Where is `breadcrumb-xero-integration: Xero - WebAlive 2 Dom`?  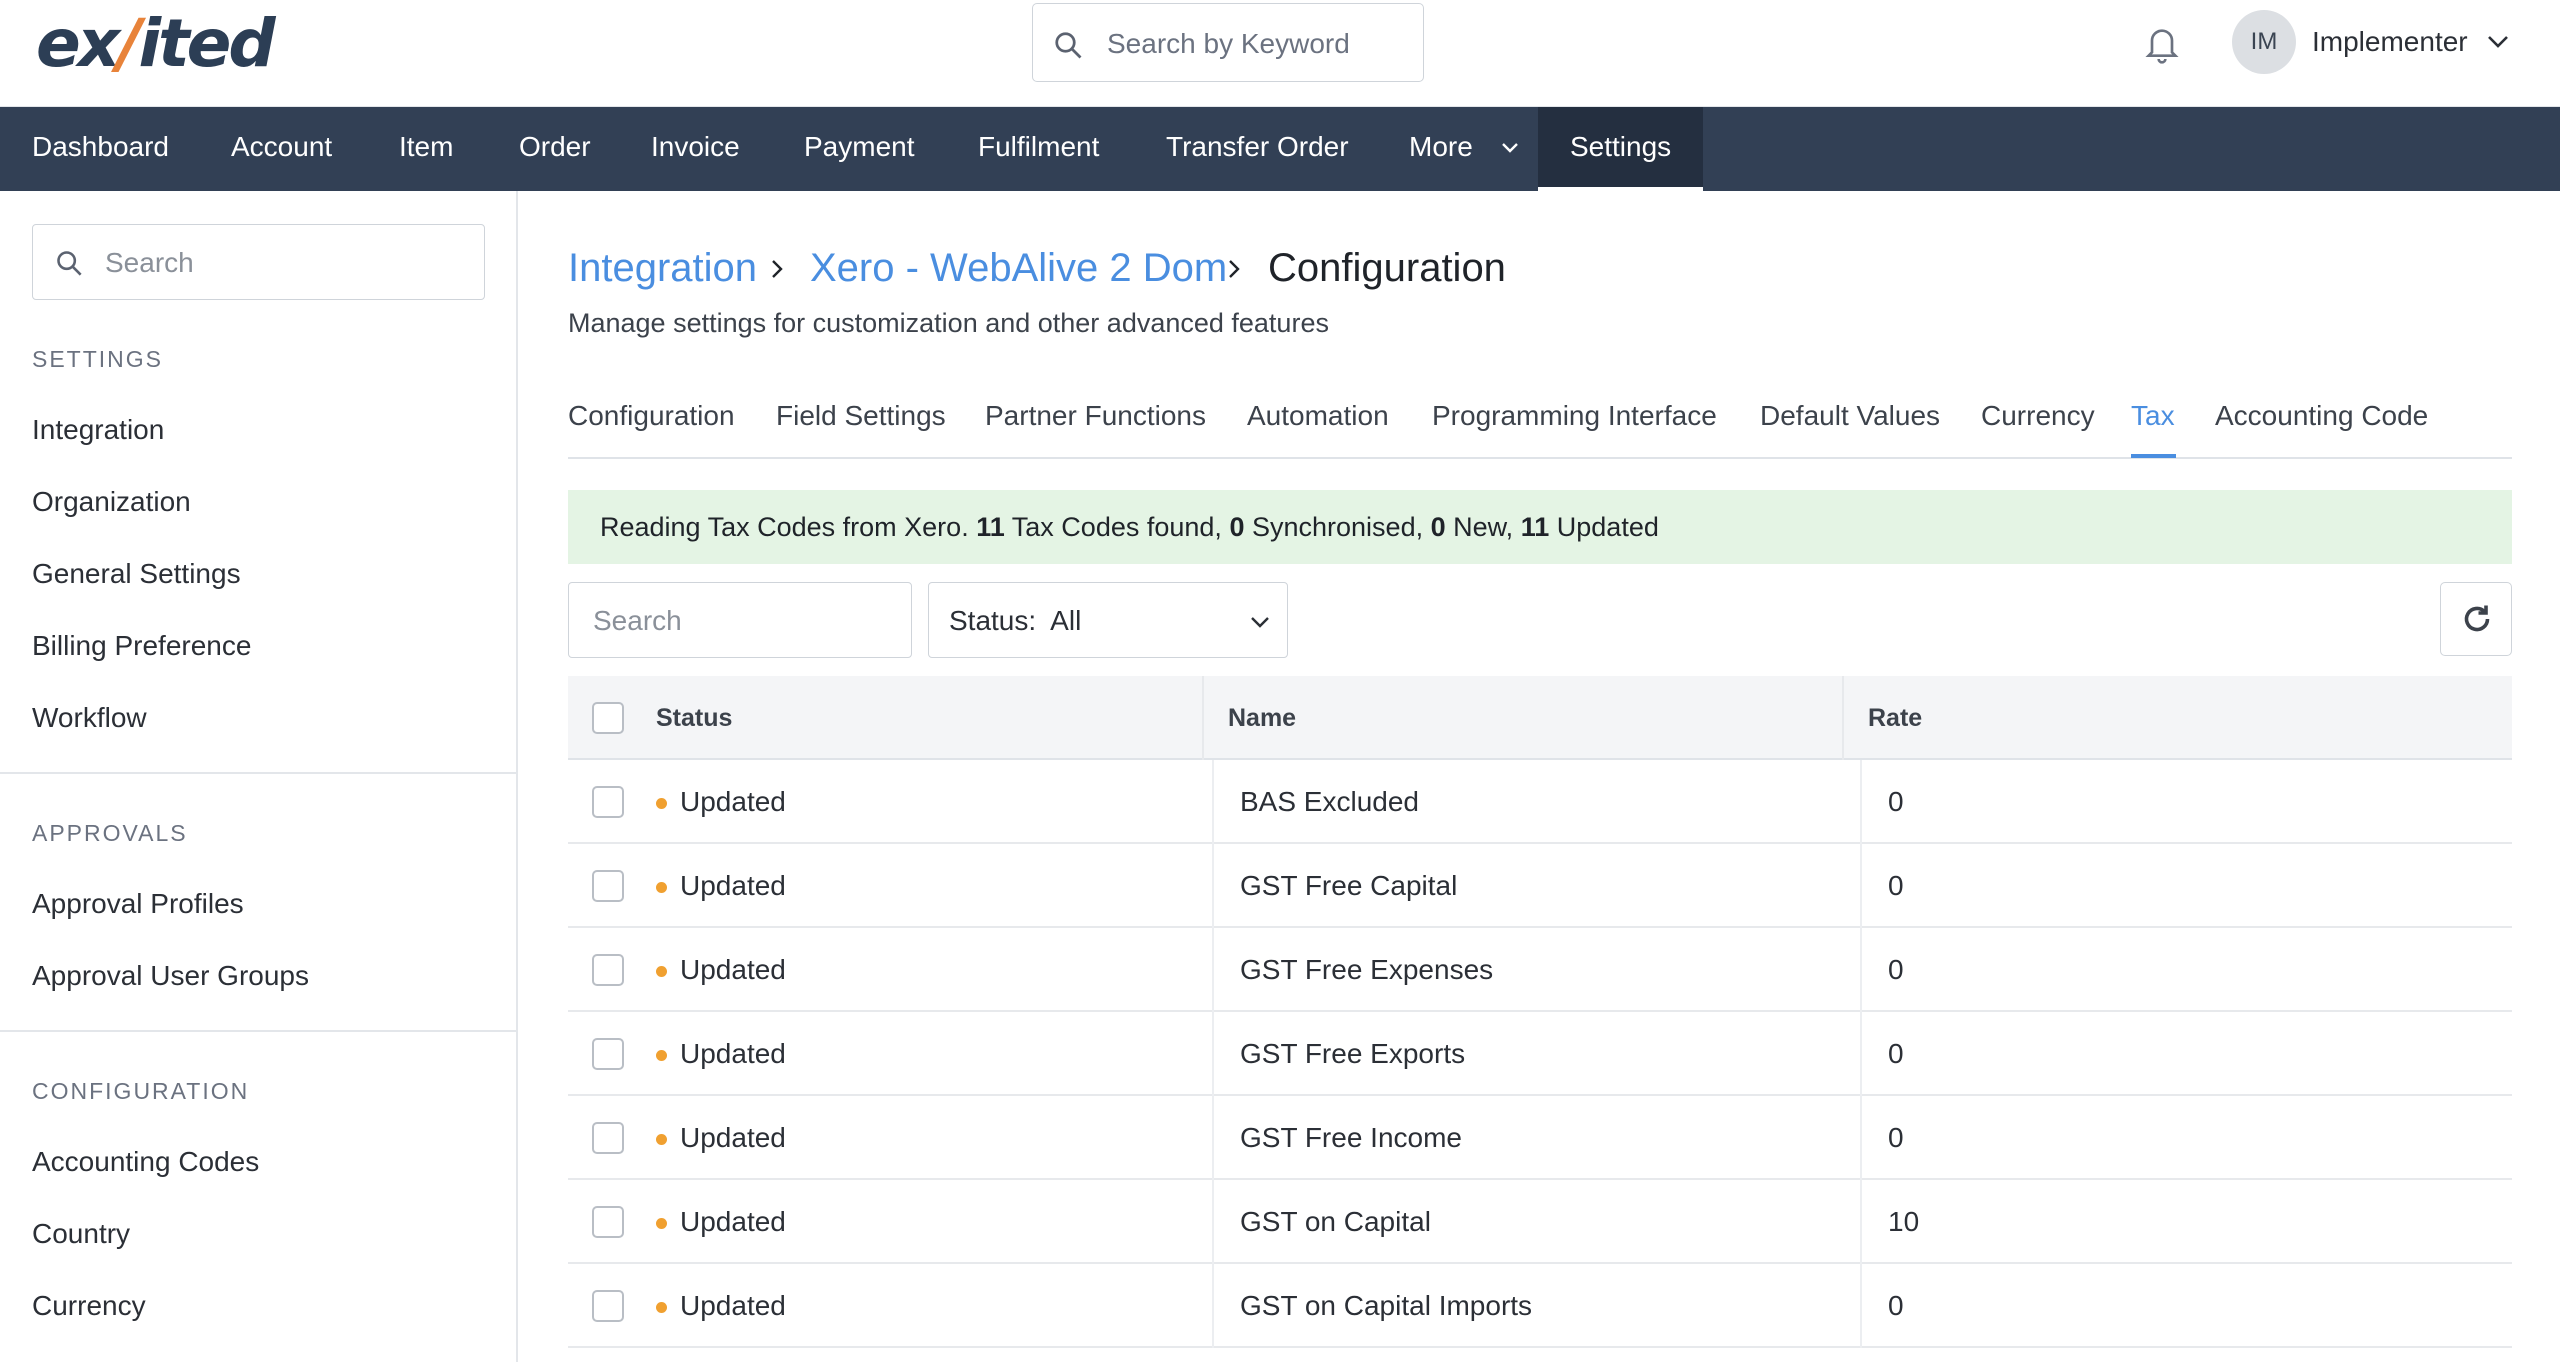 breadcrumb-xero-integration: Xero - WebAlive 2 Dom is located at coordinates (1018, 268).